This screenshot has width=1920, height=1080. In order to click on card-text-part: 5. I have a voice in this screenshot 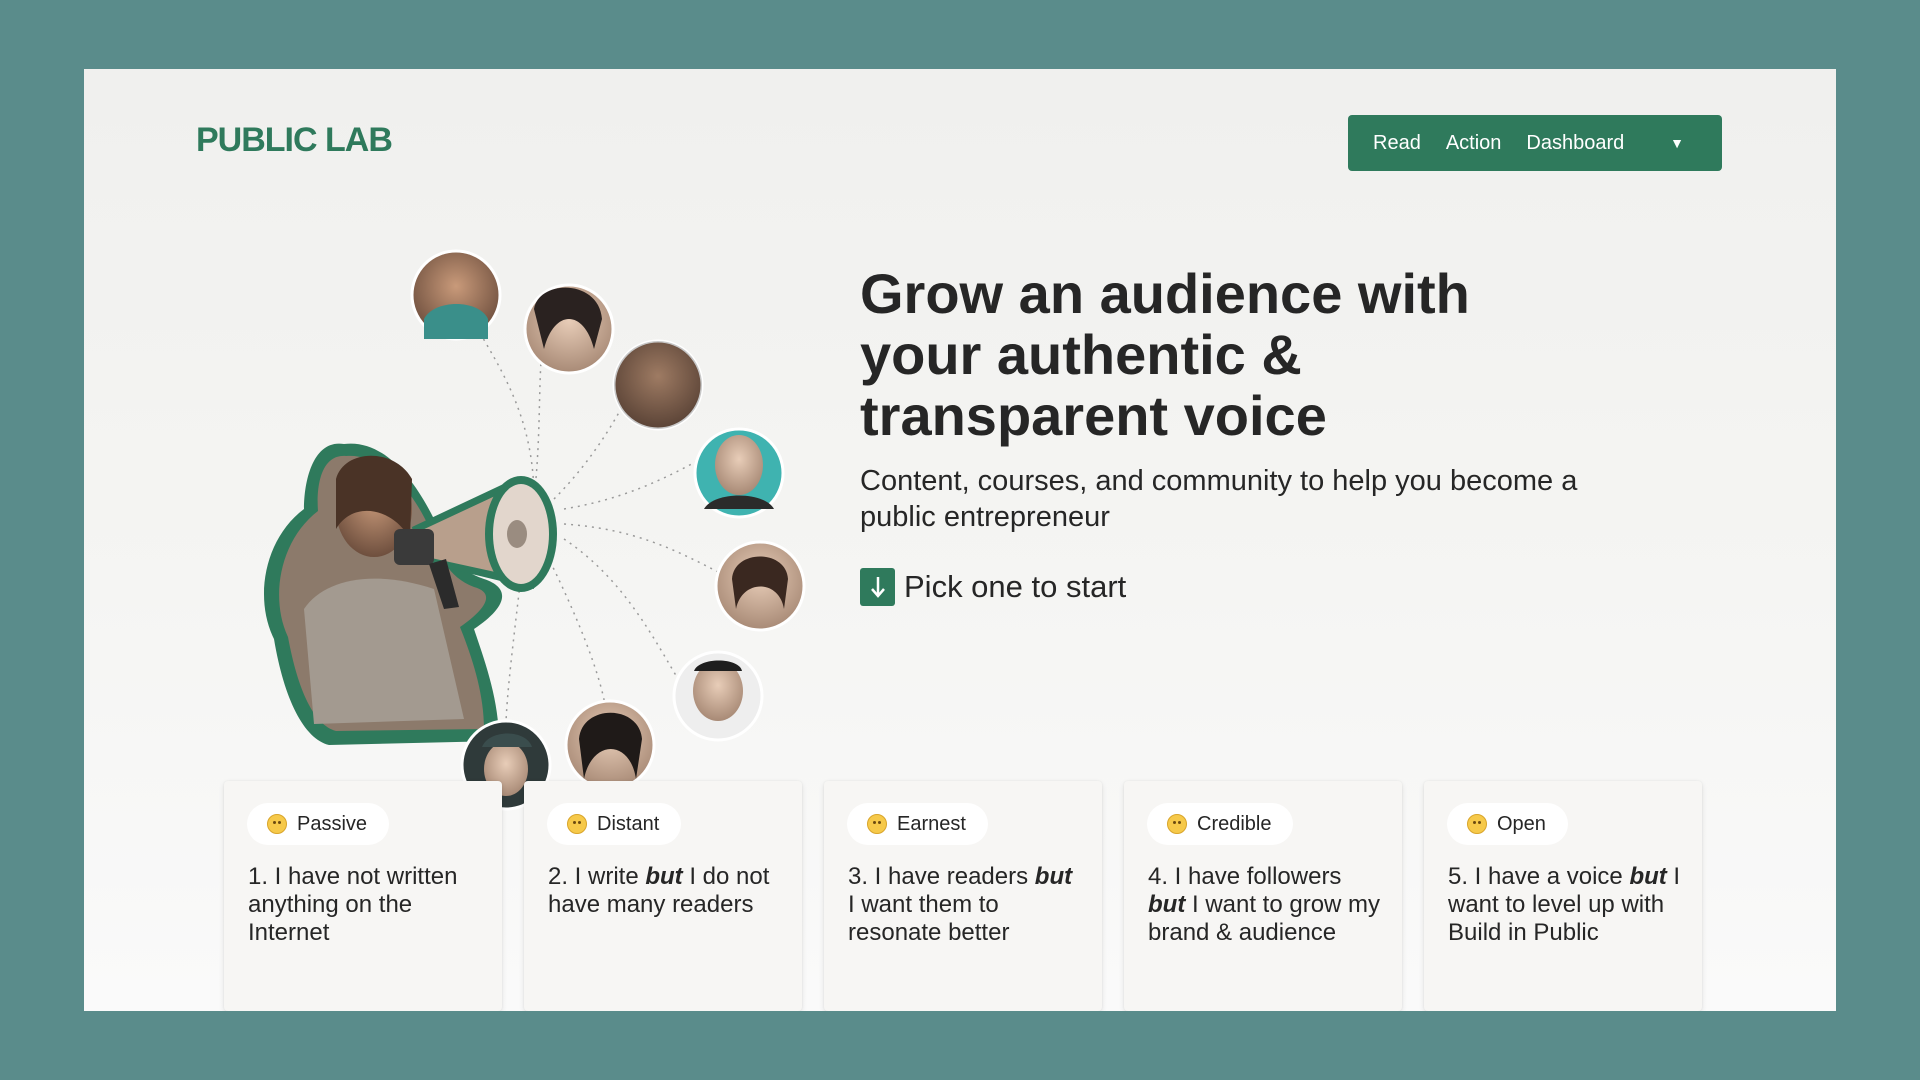, I will do `click(1539, 876)`.